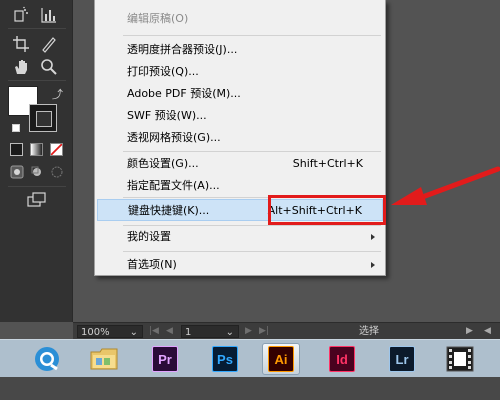 Image resolution: width=500 pixels, height=400 pixels. I want to click on symbol-sprayer-tool-icon, so click(21, 15).